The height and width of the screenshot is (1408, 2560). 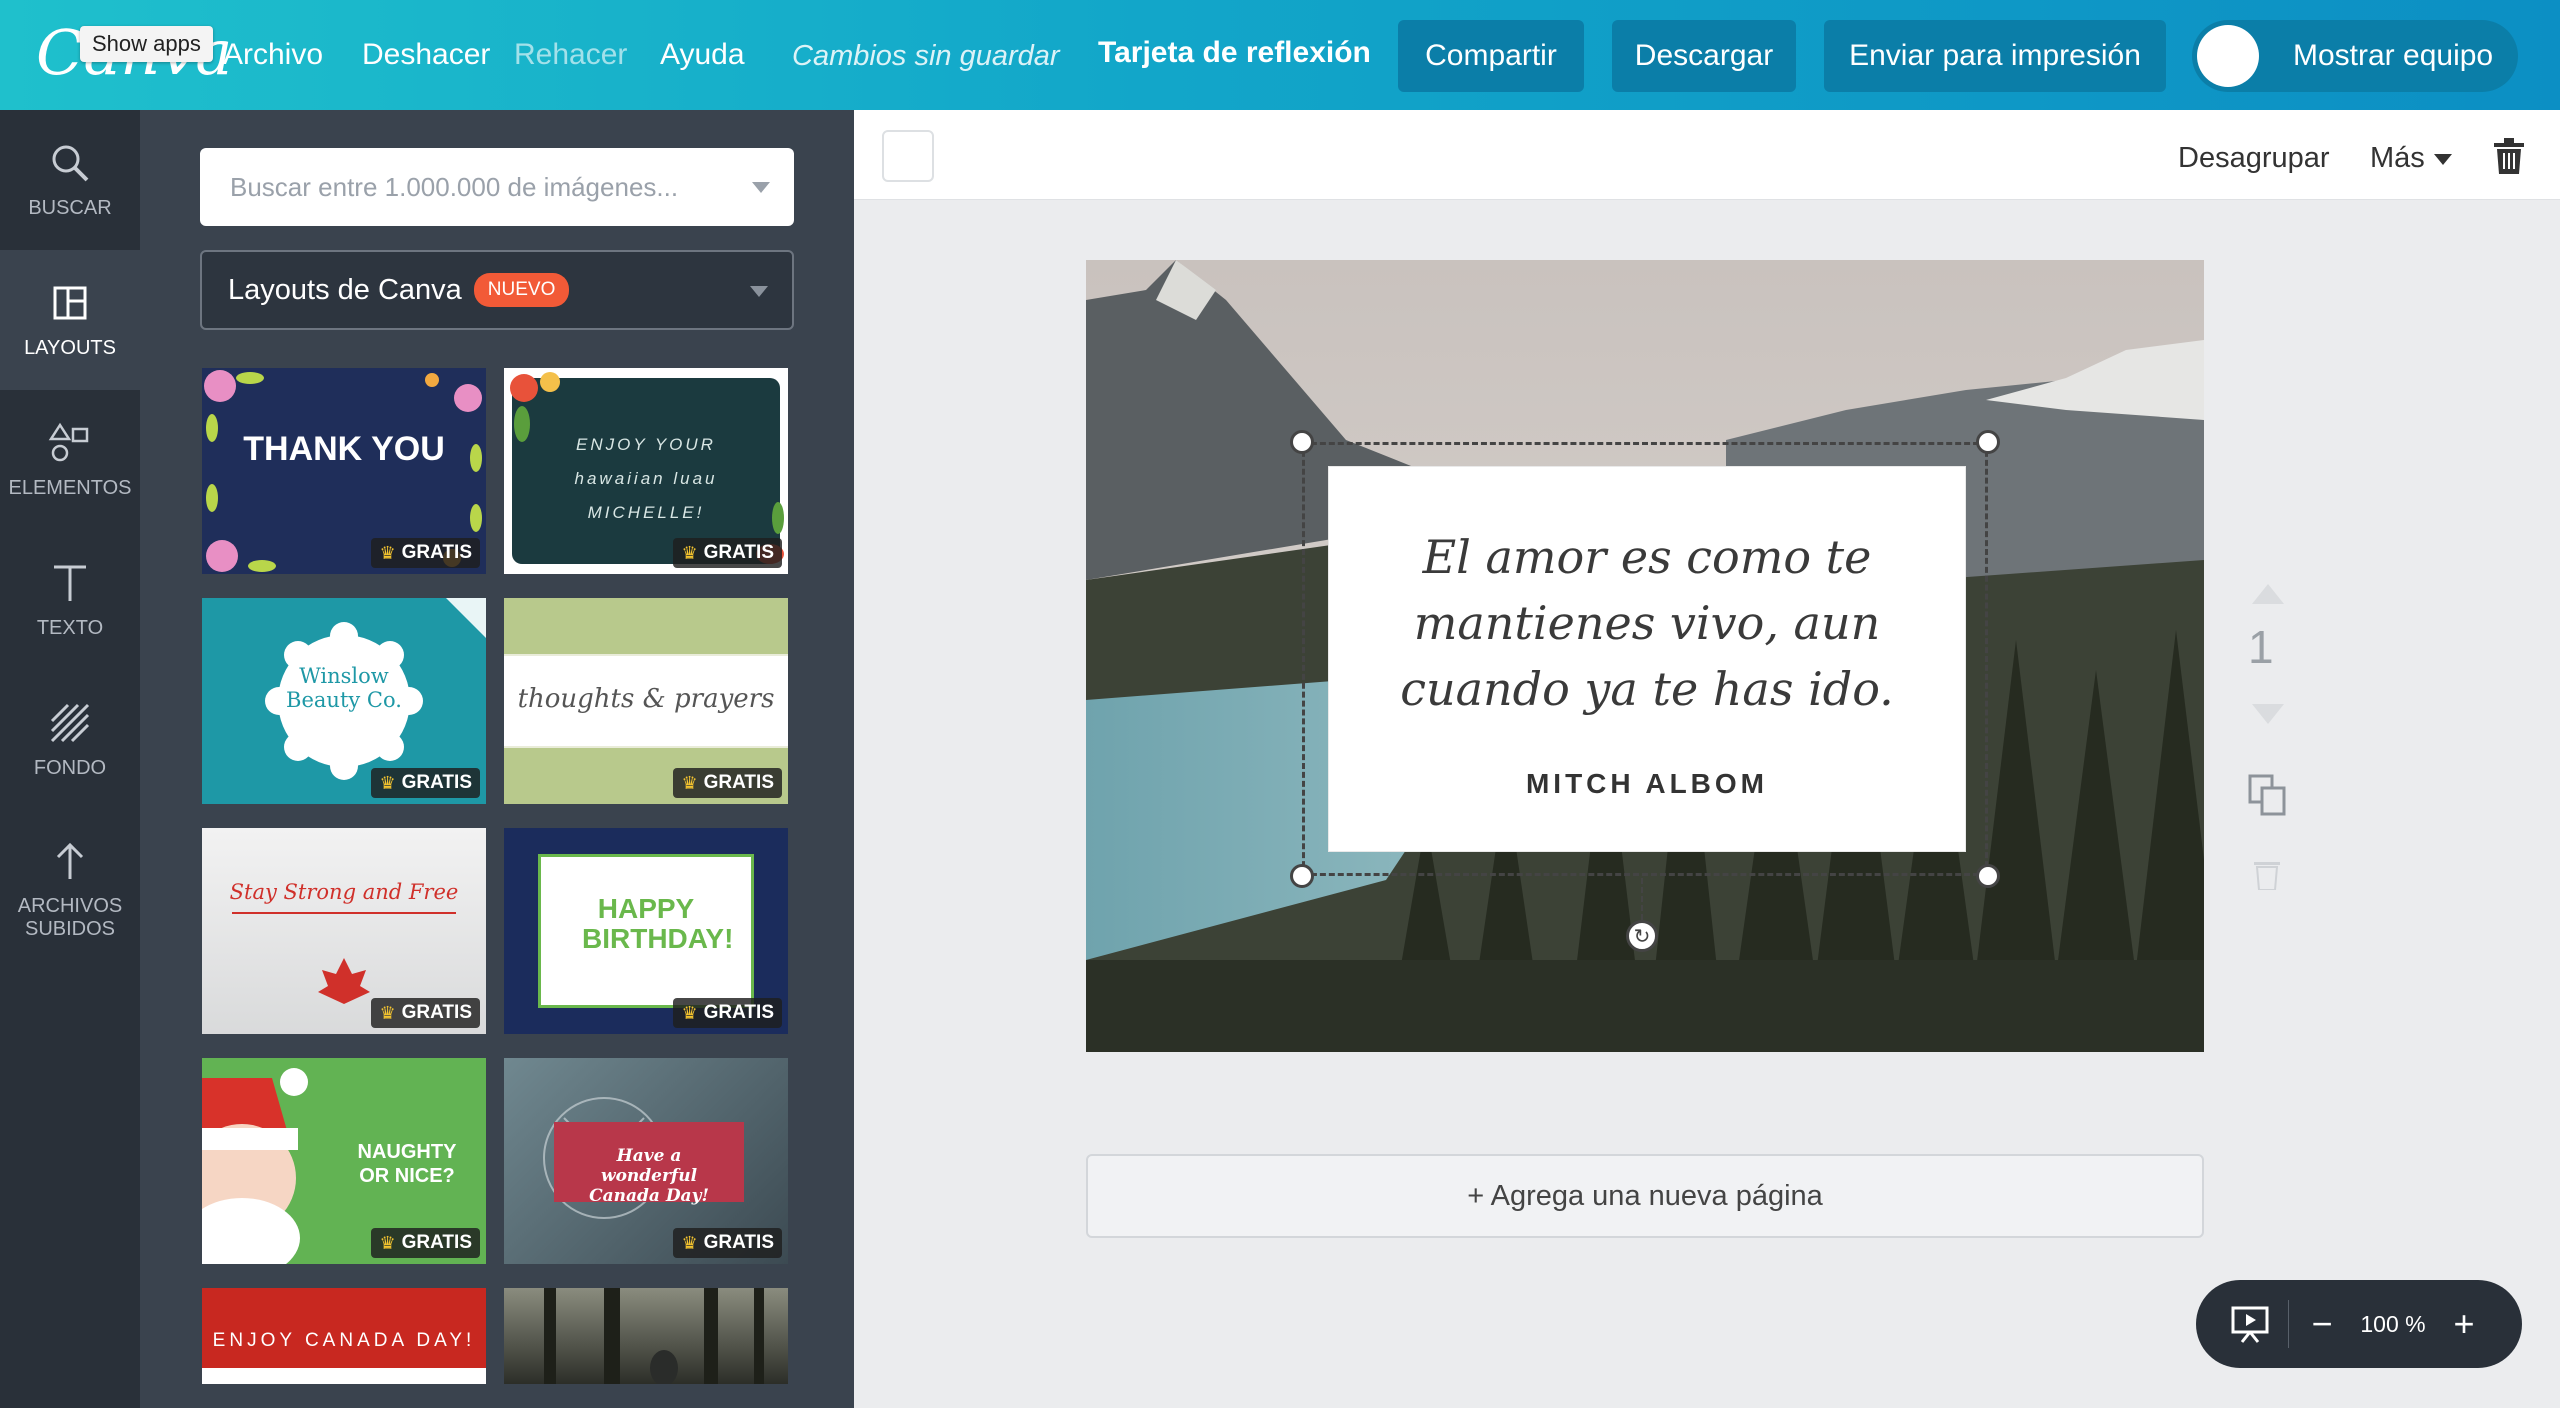 I want to click on layouts-dropdown-label: Layouts de Canva, so click(x=345, y=289).